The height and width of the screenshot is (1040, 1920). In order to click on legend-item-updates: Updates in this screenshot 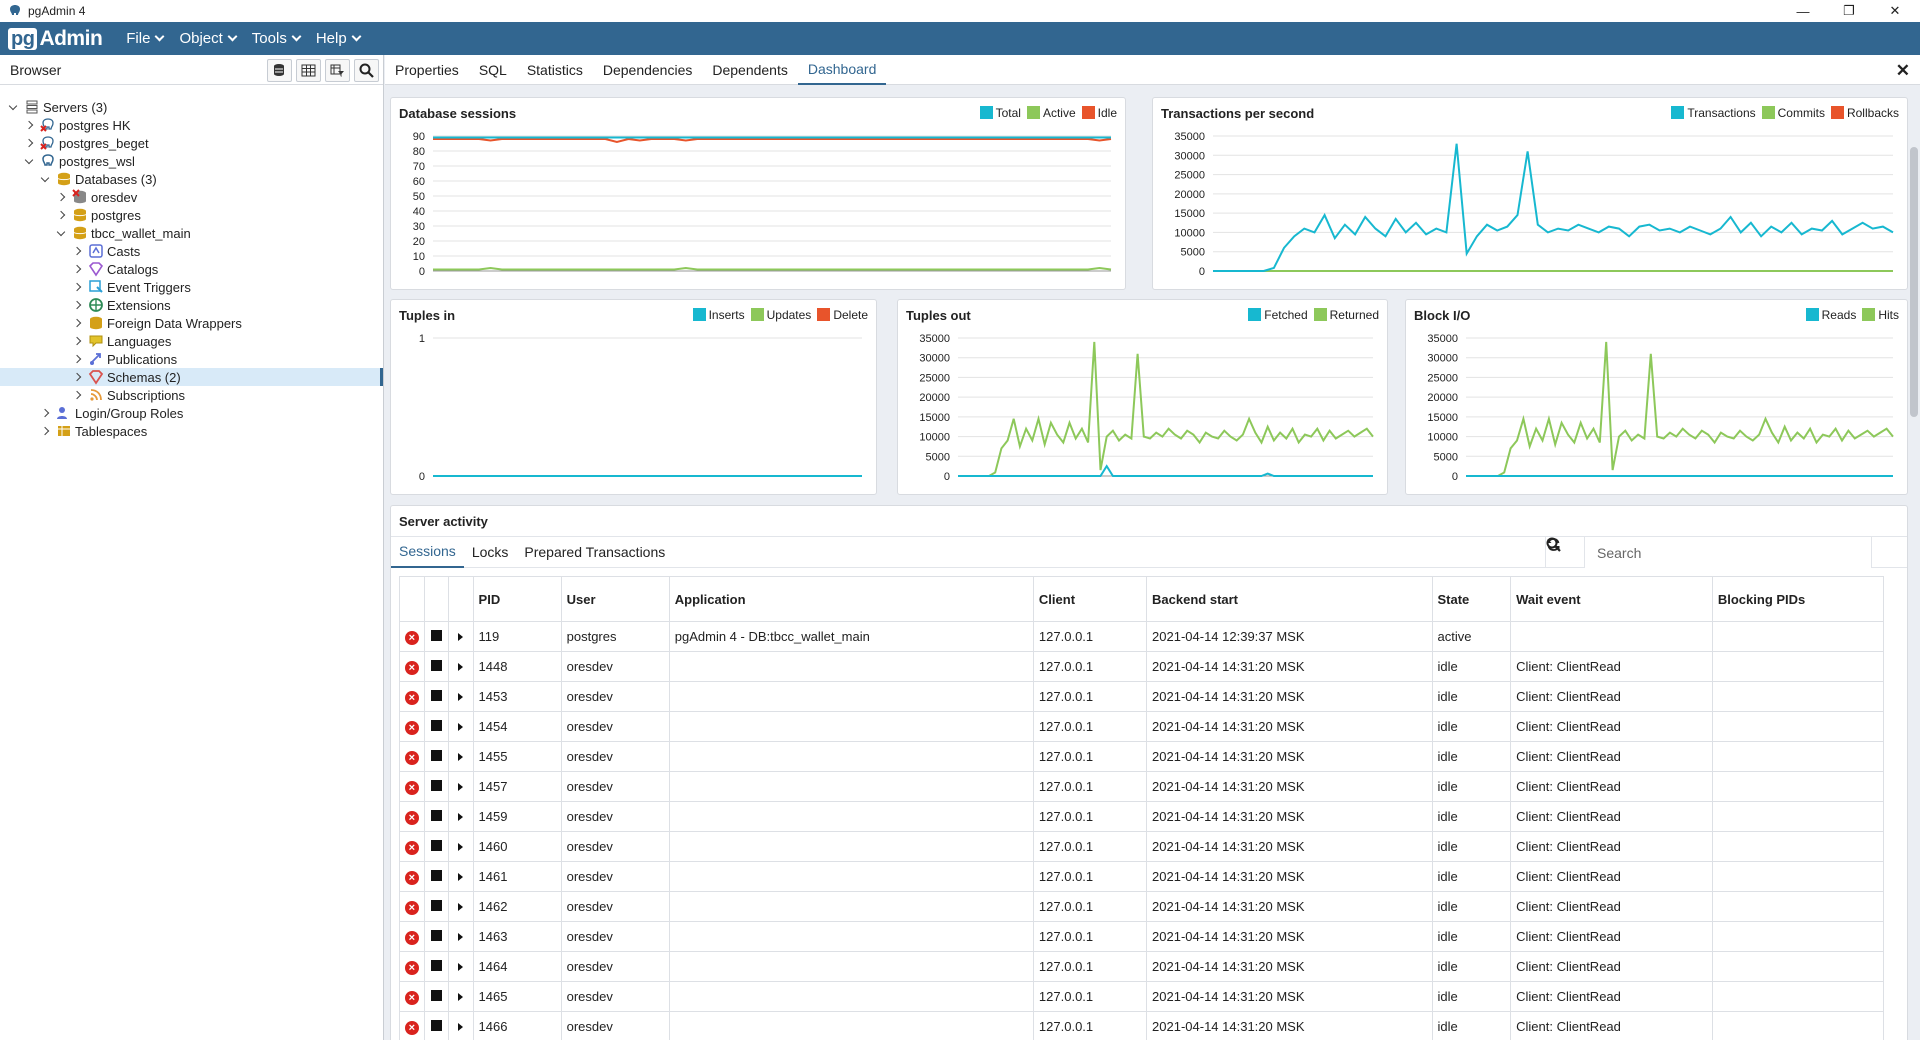, I will do `click(780, 315)`.